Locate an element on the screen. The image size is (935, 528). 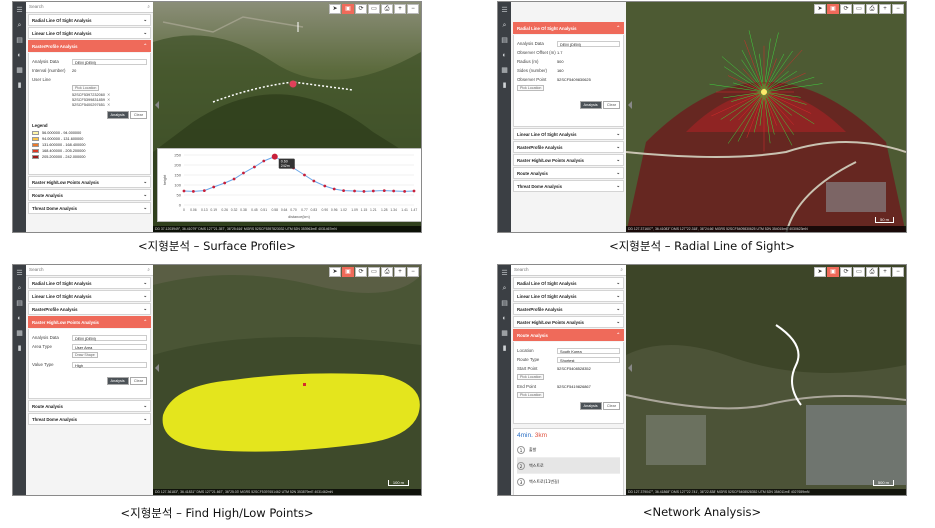
section-radial-los: Radial Line Of Sight Analysis ⌃ is located at coordinates (568, 28).